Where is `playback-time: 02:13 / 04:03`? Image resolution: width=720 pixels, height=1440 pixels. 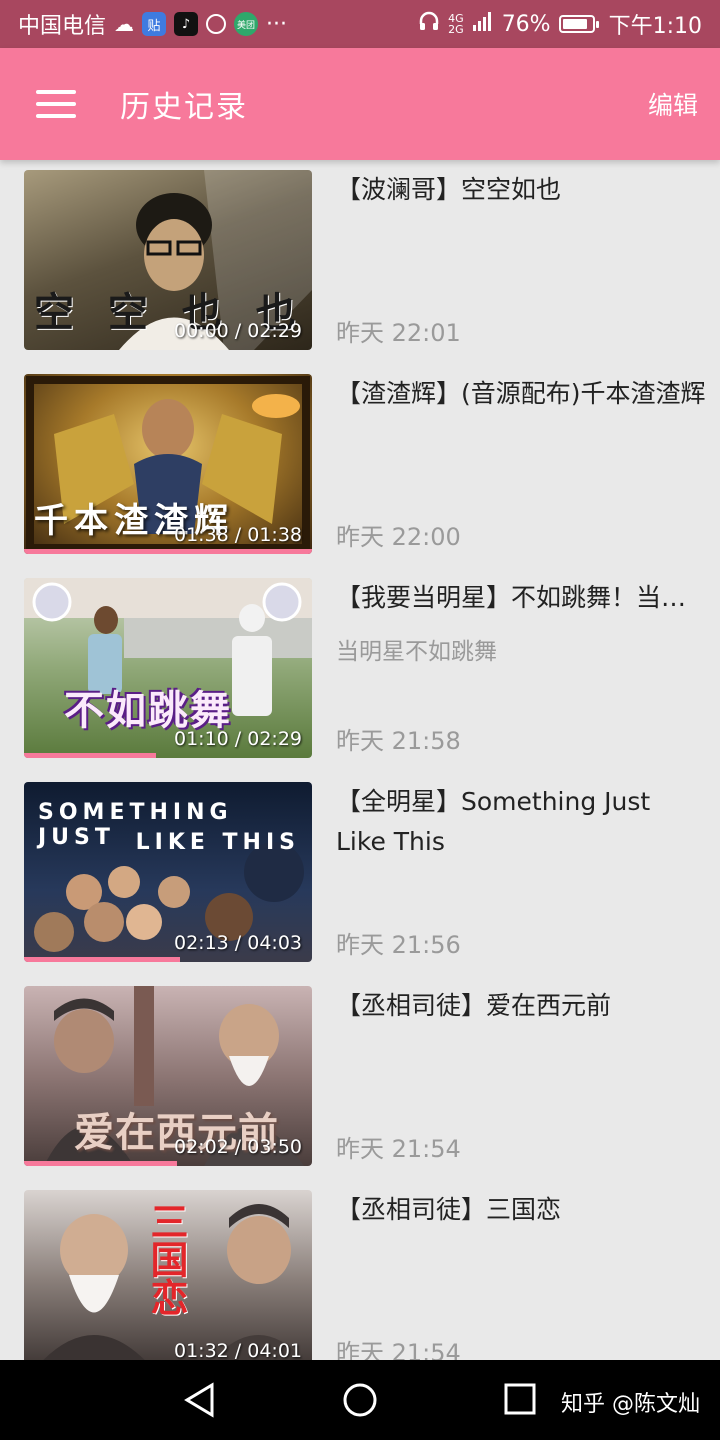
playback-time: 02:13 / 04:03 is located at coordinates (238, 943).